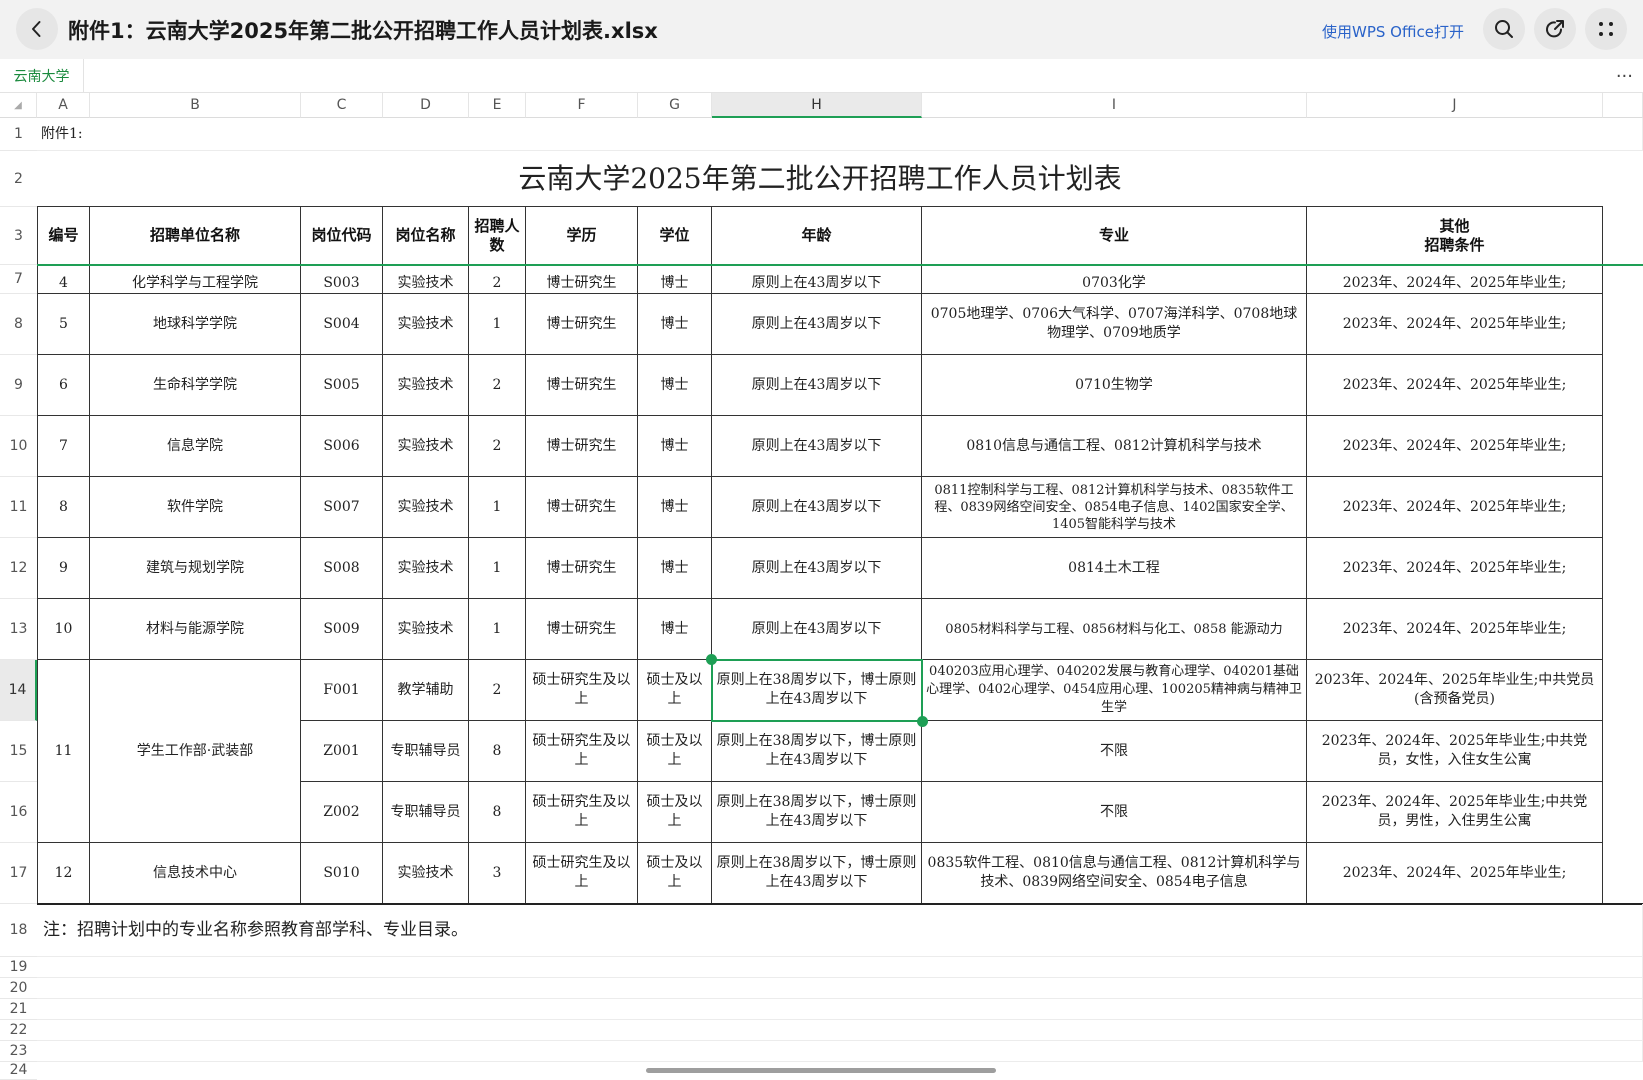 This screenshot has width=1643, height=1080. I want to click on cell-post-code: S006, so click(342, 446).